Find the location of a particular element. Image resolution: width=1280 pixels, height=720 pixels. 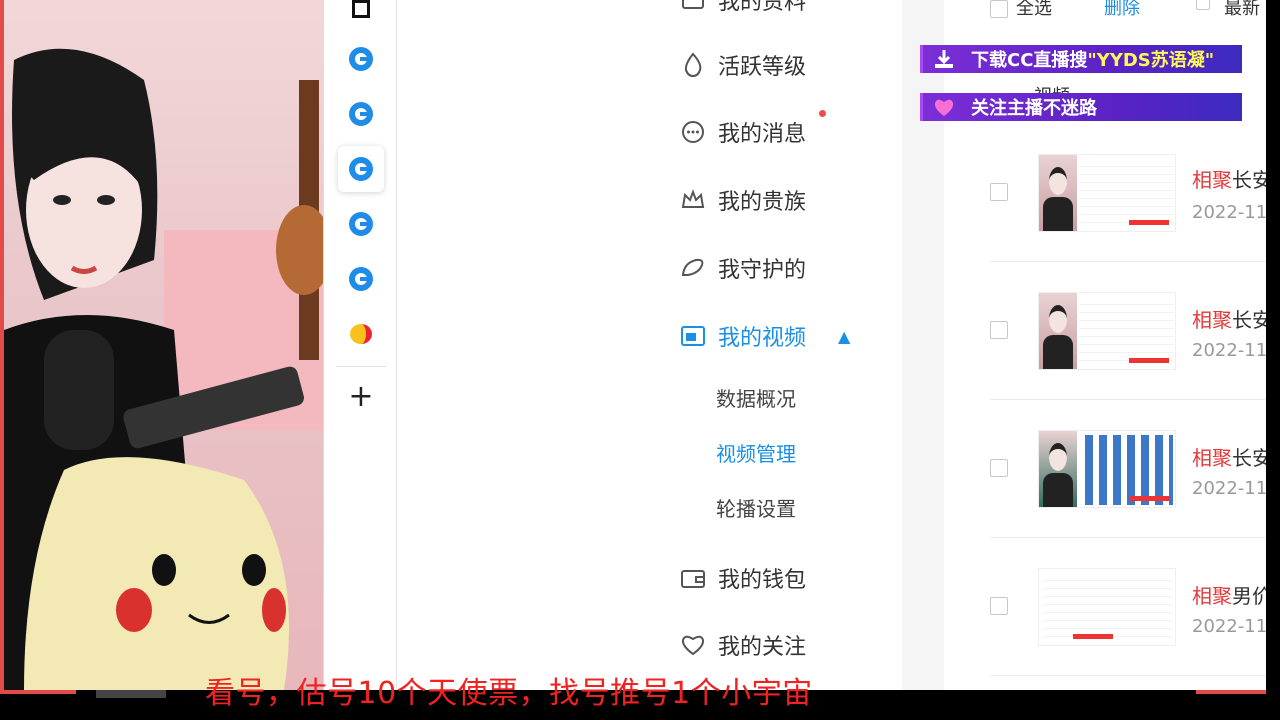

stream-subtitle: 看号，估号10个天使票，找号推号1个小宇宙 is located at coordinates (509, 693).